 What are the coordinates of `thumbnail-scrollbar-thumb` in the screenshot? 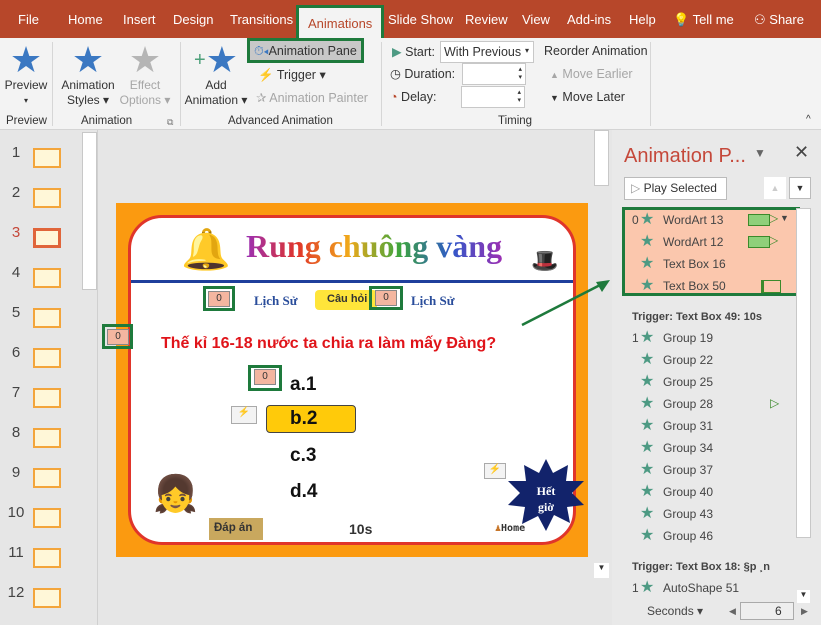 It's located at (89, 211).